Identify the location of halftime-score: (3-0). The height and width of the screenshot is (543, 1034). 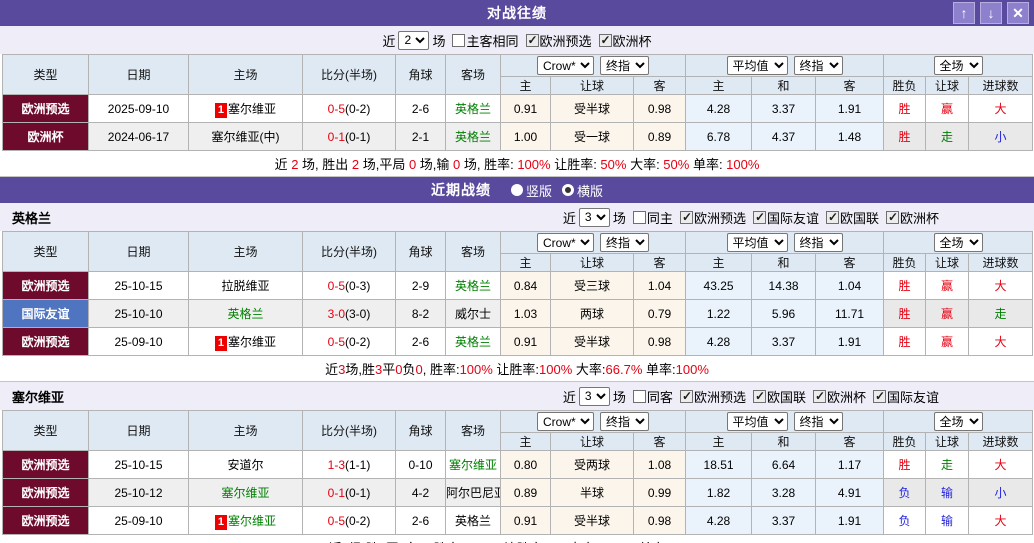
(358, 313).